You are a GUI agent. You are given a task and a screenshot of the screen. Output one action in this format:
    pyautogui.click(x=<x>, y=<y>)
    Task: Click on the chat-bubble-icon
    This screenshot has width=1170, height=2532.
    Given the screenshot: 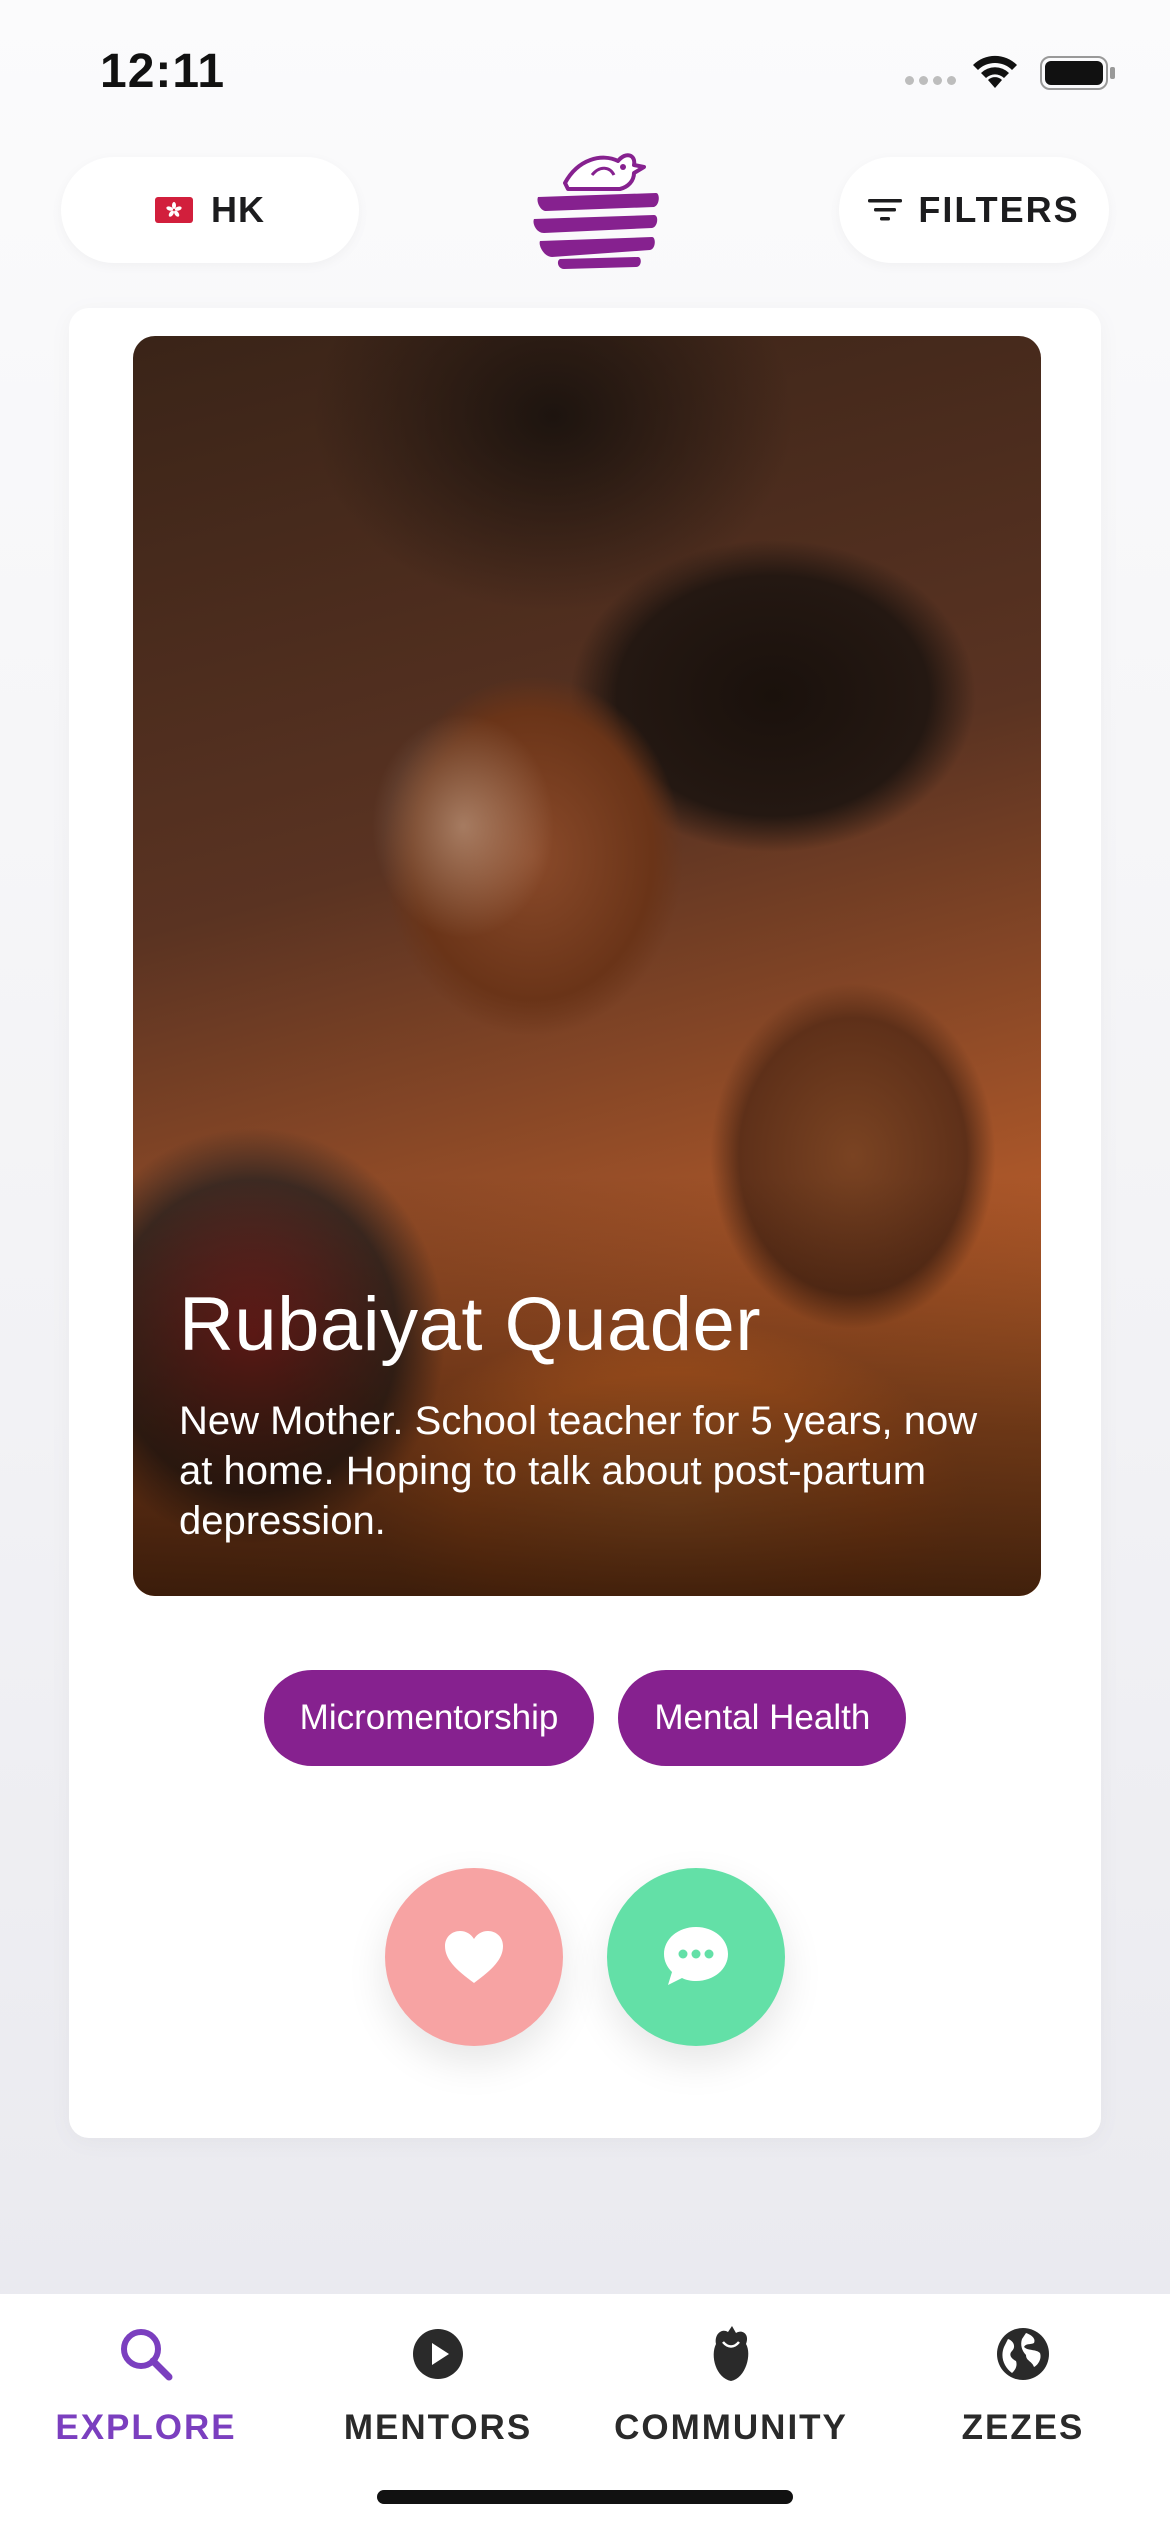 What is the action you would take?
    pyautogui.click(x=696, y=1956)
    